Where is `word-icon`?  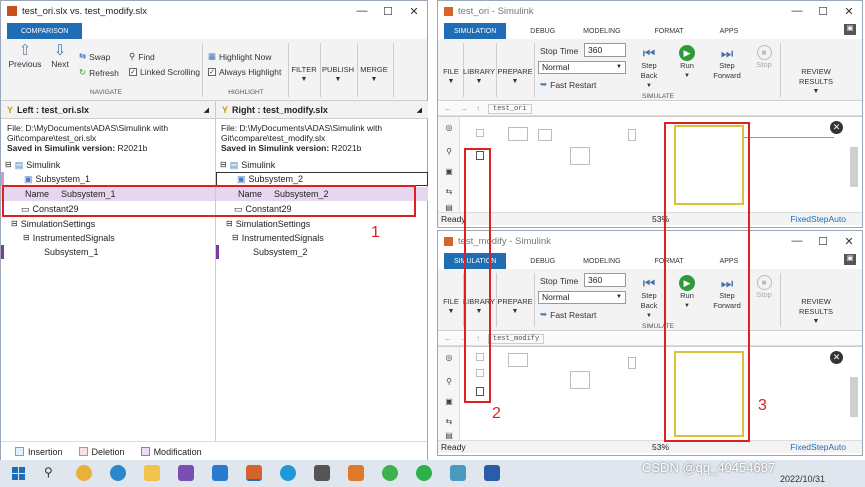 word-icon is located at coordinates (492, 473).